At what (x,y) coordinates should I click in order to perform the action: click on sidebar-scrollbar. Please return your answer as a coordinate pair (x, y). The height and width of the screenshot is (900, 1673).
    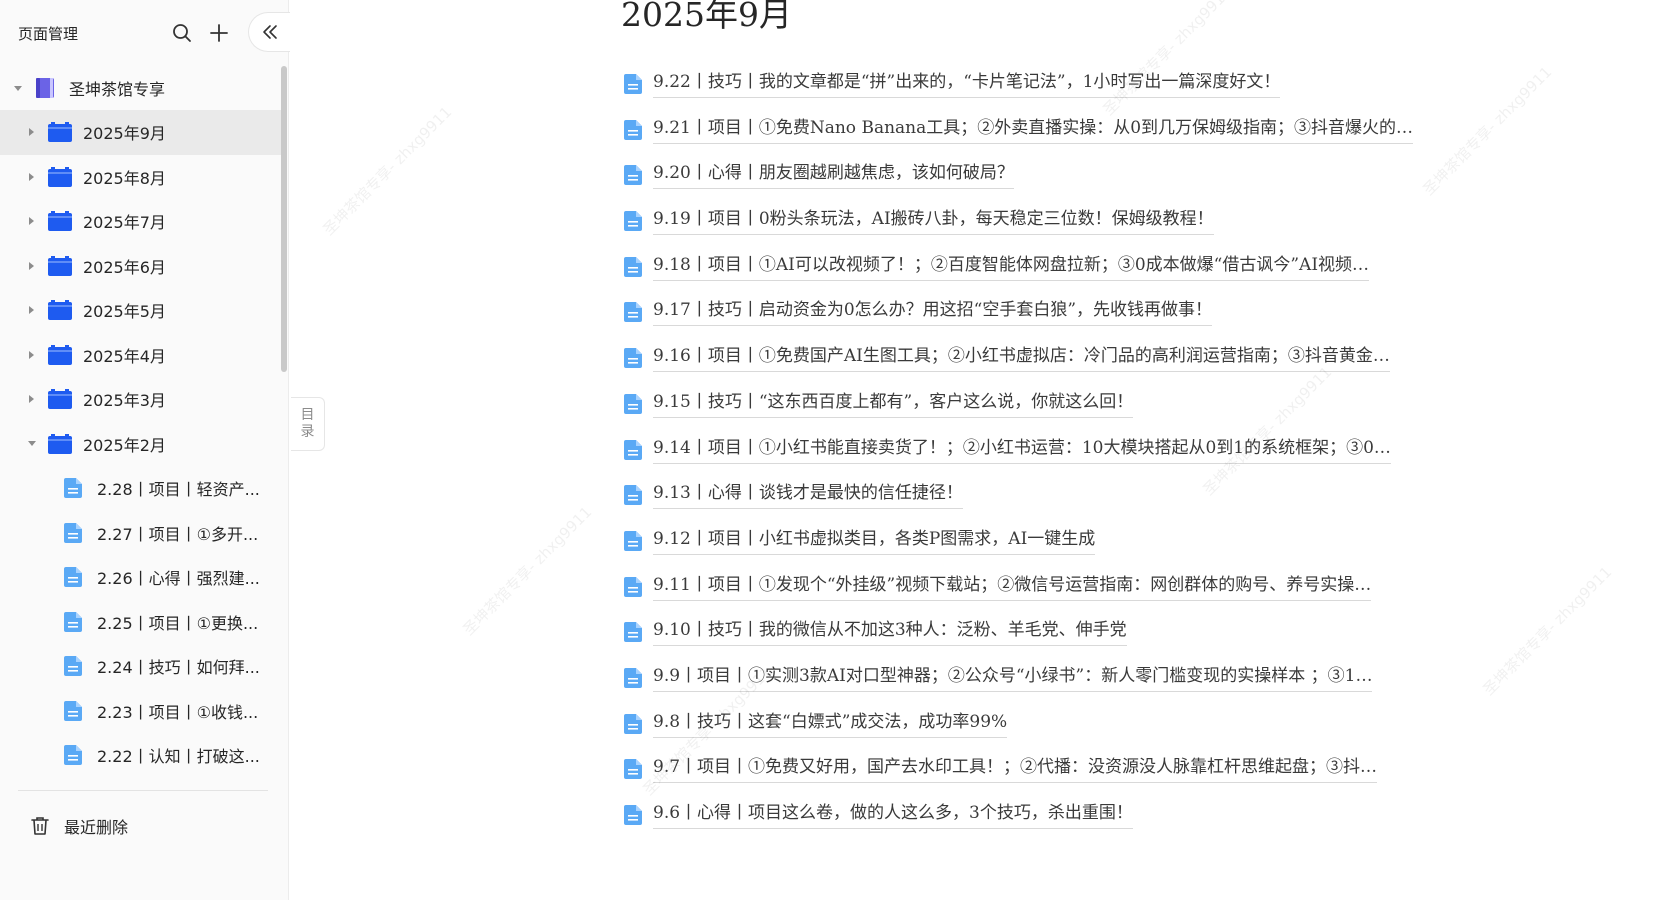
    Looking at the image, I should click on (284, 219).